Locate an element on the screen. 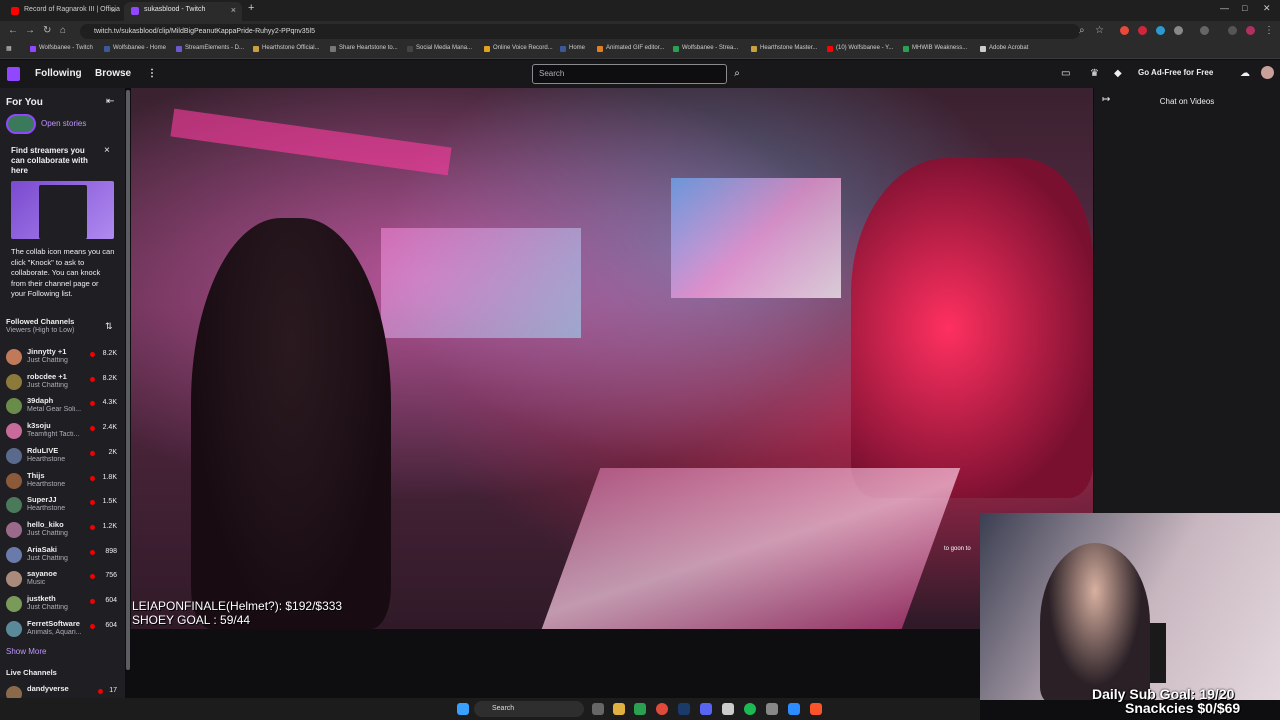 The width and height of the screenshot is (1280, 720). user-avatar is located at coordinates (1267, 72).